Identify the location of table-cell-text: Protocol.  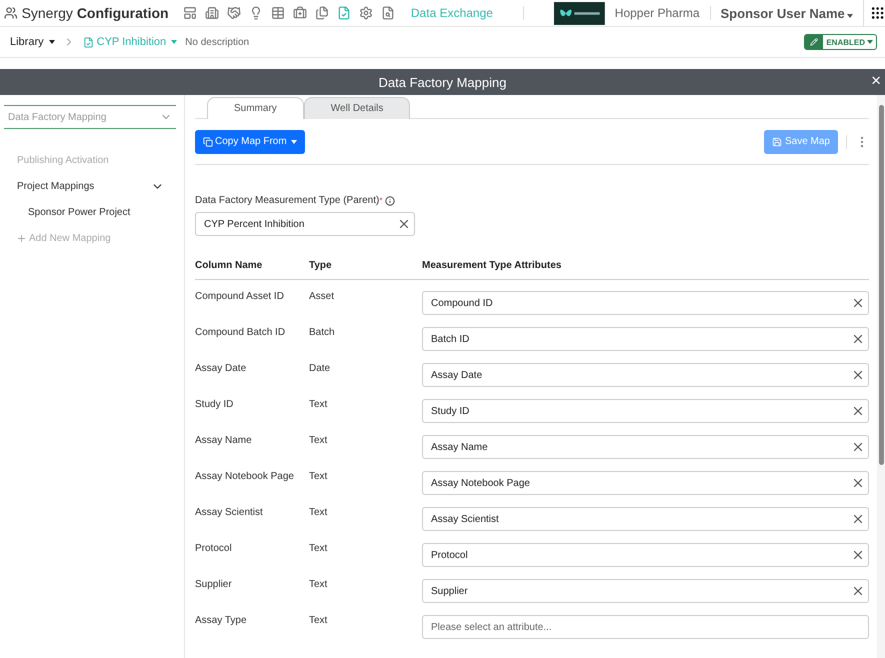
(214, 549).